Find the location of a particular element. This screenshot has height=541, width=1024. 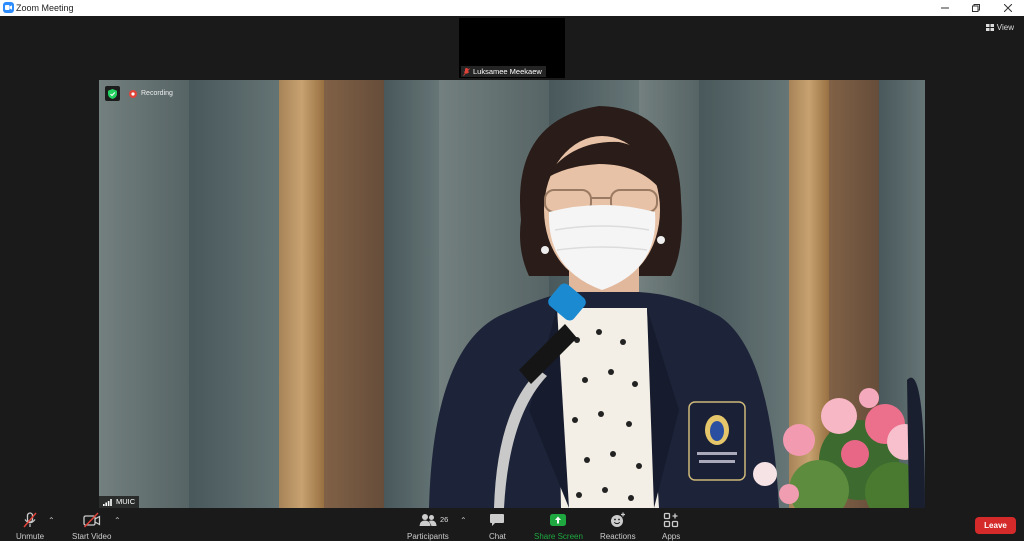

restore-button is located at coordinates (976, 8).